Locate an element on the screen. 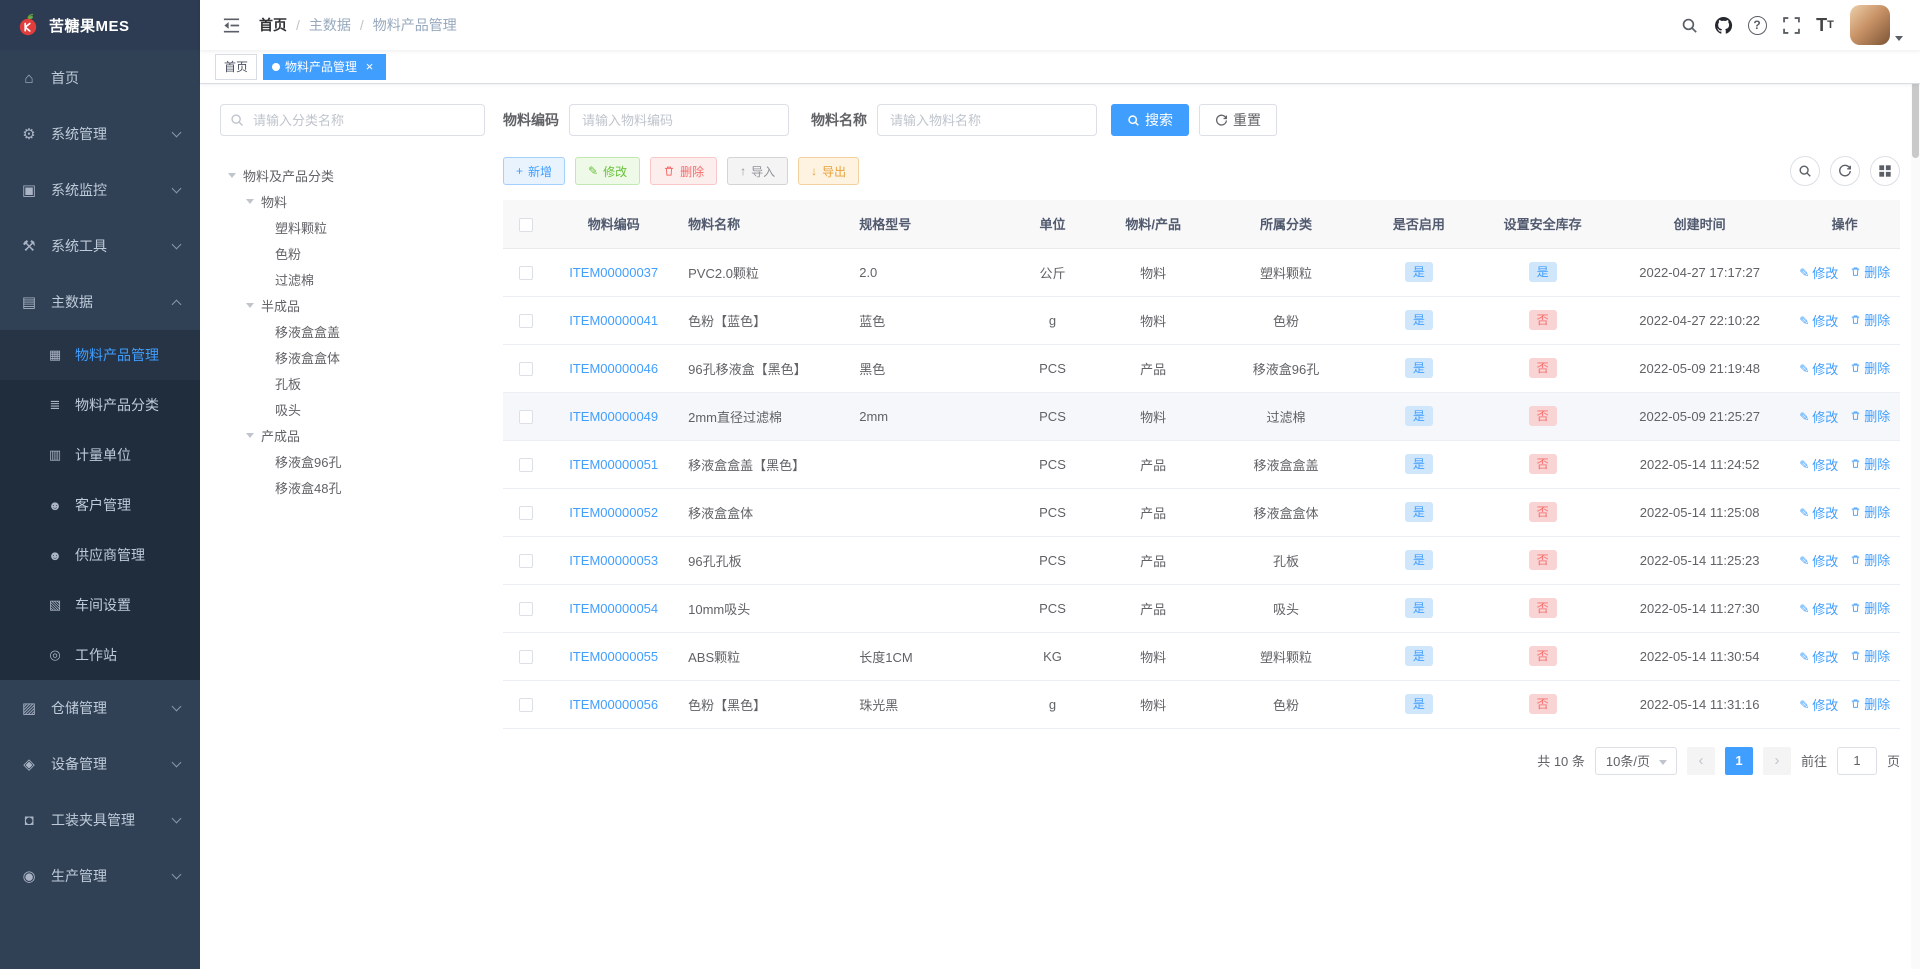  next-page-button: › is located at coordinates (1776, 760).